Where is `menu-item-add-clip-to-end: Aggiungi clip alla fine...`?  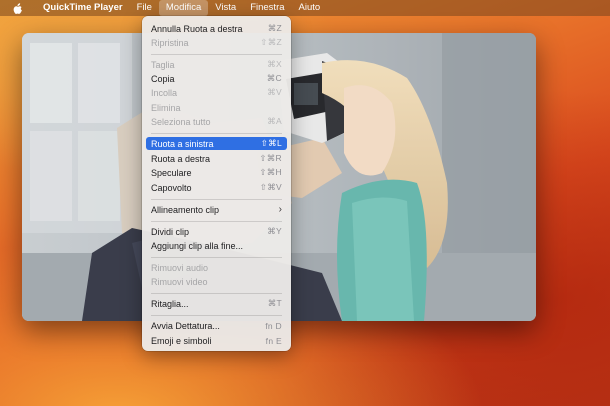 menu-item-add-clip-to-end: Aggiungi clip alla fine... is located at coordinates (216, 245).